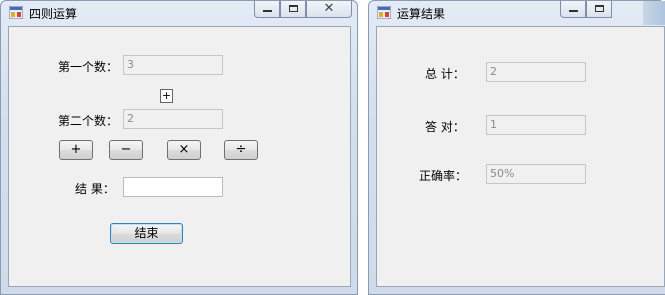  What do you see at coordinates (536, 125) in the screenshot?
I see `correct-field: 1` at bounding box center [536, 125].